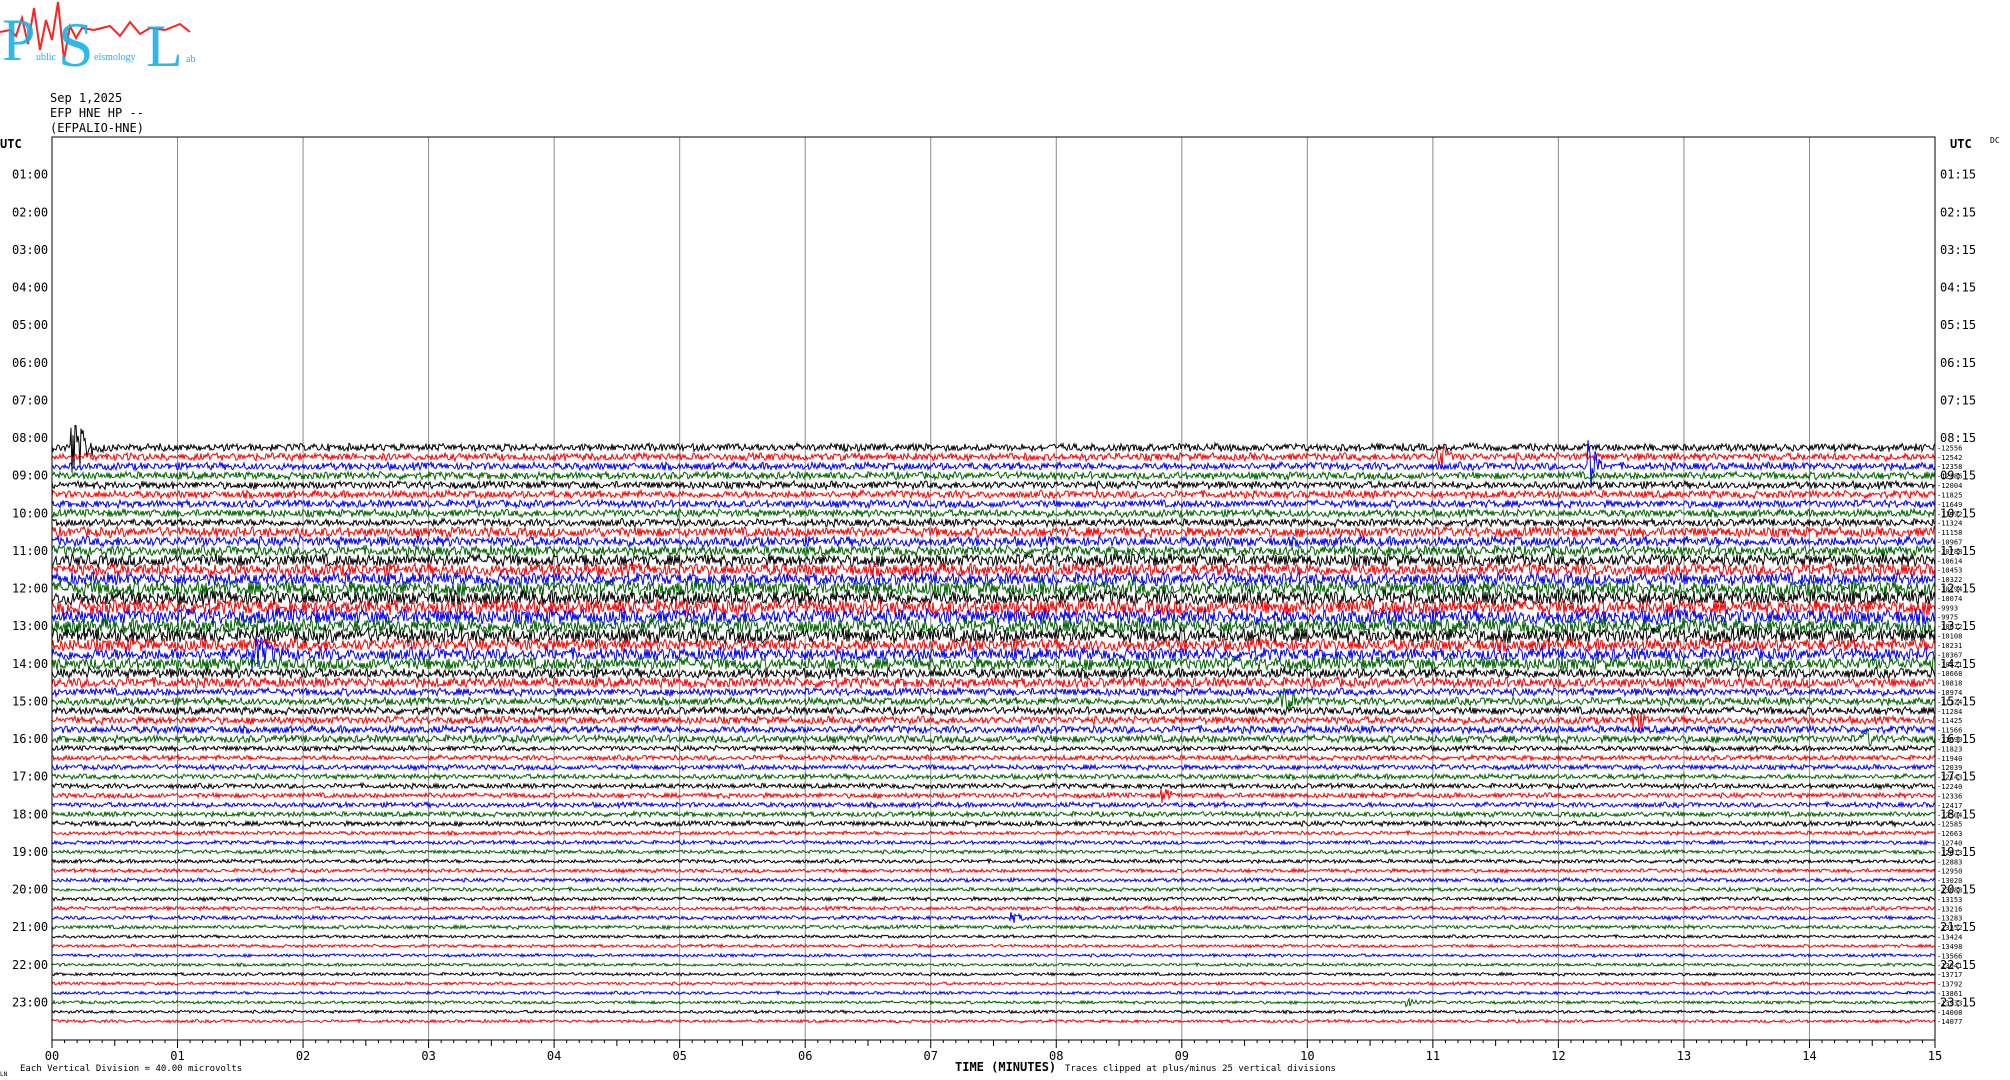  What do you see at coordinates (1949, 796) in the screenshot?
I see `dc-offset-label: -12336` at bounding box center [1949, 796].